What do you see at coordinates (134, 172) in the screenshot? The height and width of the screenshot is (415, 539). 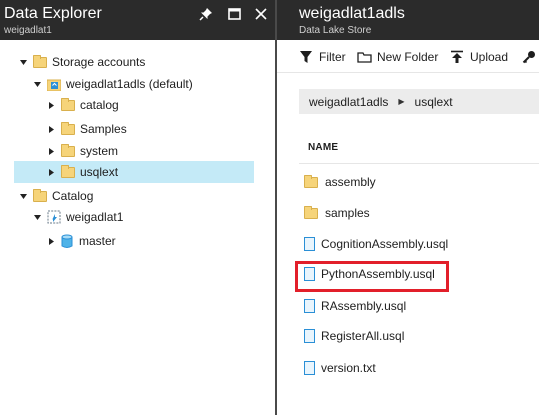 I see `tree-item-usqlext-folder: usqlext` at bounding box center [134, 172].